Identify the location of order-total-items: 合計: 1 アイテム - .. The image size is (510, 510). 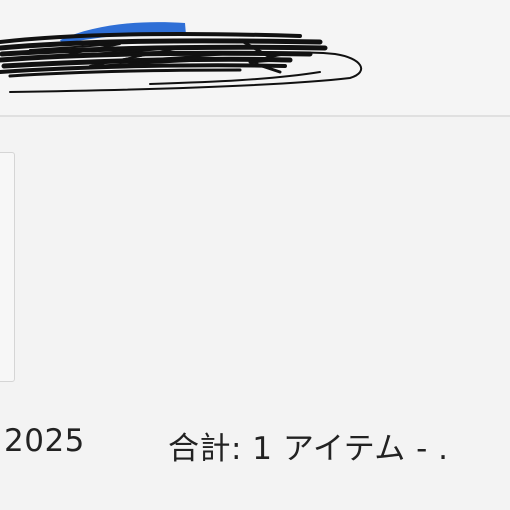
(308, 449).